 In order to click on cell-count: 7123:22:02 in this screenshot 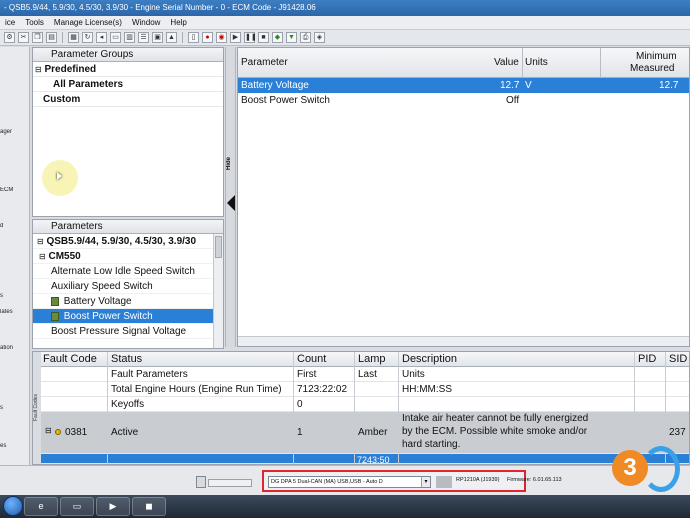, I will do `click(322, 389)`.